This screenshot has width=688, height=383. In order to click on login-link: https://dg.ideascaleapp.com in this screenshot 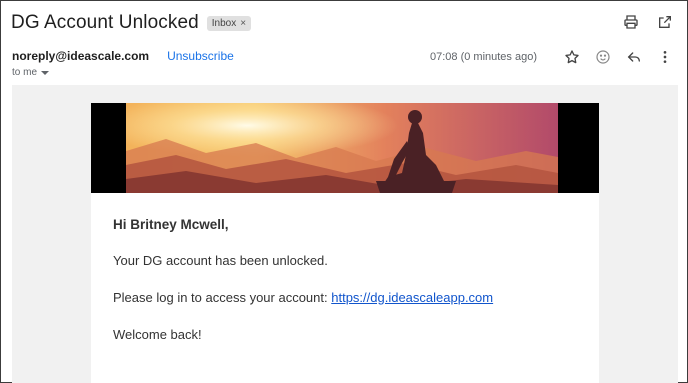, I will do `click(412, 297)`.